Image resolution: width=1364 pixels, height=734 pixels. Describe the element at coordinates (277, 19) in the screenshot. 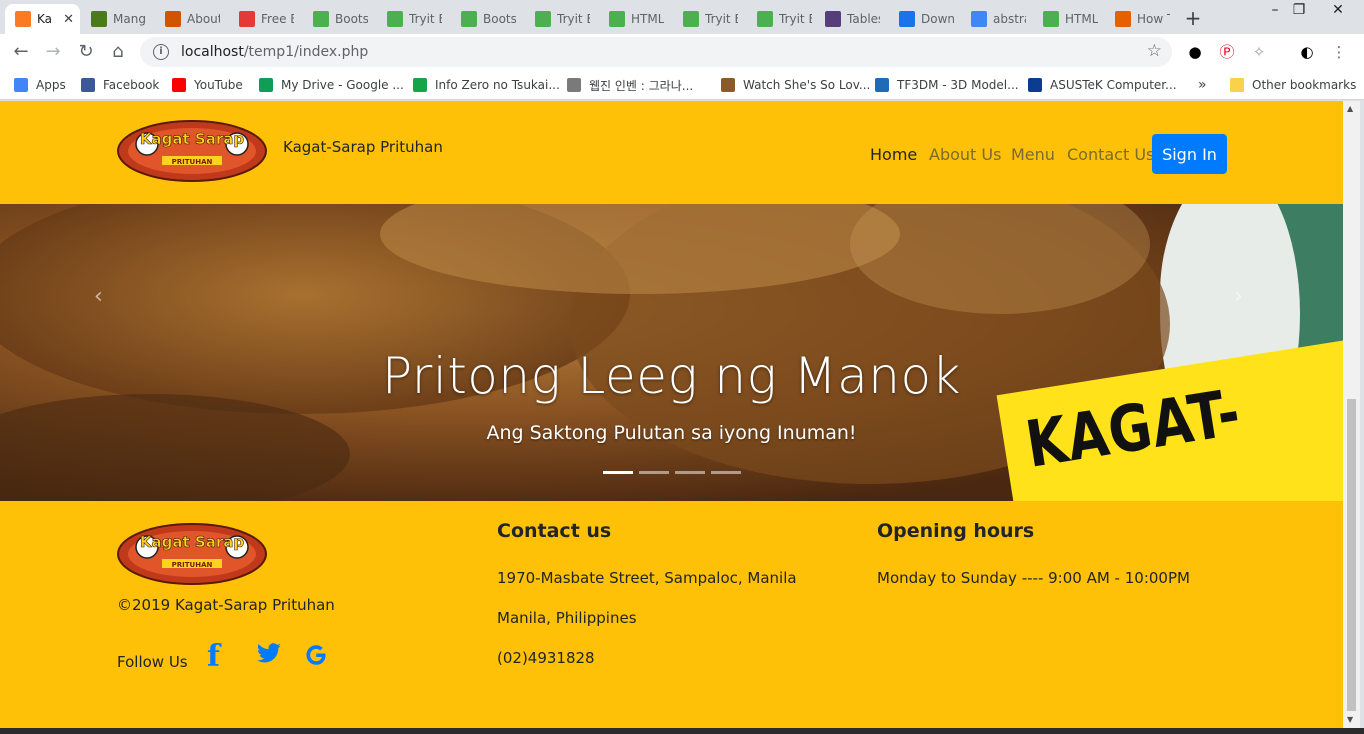

I see `tab-title: Free E` at that location.